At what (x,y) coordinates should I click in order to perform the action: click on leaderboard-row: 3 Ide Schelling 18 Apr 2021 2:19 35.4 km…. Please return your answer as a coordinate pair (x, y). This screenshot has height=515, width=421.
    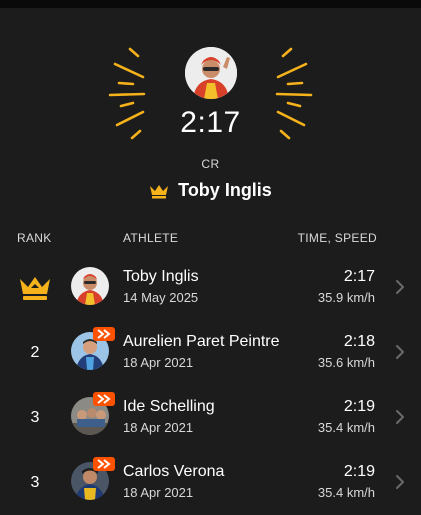
    Looking at the image, I should click on (210, 417).